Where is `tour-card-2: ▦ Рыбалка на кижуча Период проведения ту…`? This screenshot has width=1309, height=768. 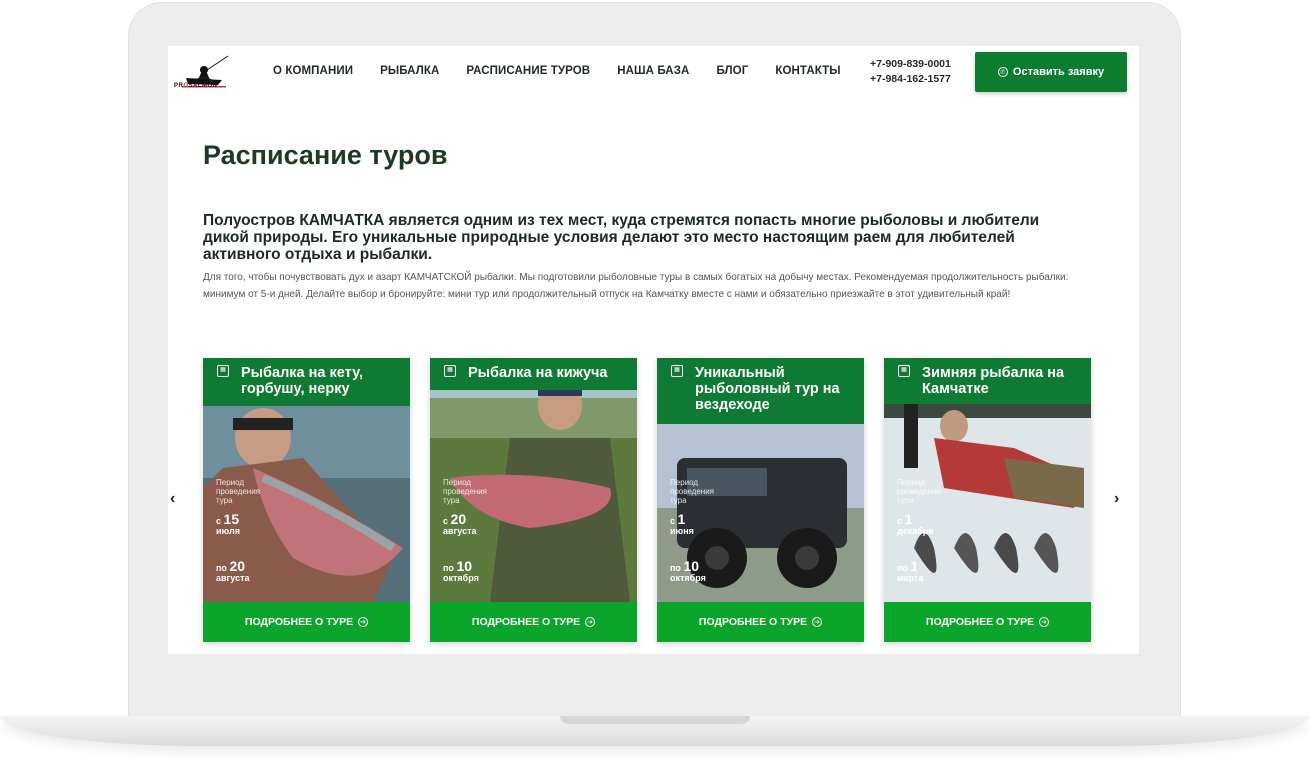
tour-card-2: ▦ Рыбалка на кижуча Период проведения ту… is located at coordinates (533, 500).